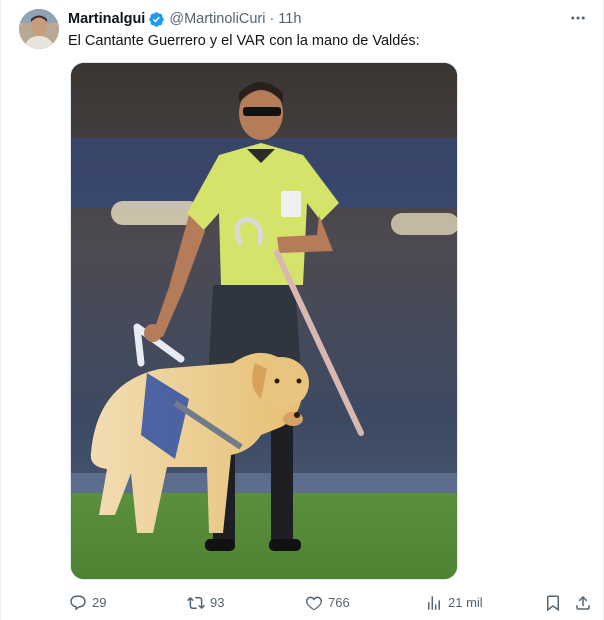 Image resolution: width=604 pixels, height=620 pixels. I want to click on verified-badge-icon, so click(157, 19).